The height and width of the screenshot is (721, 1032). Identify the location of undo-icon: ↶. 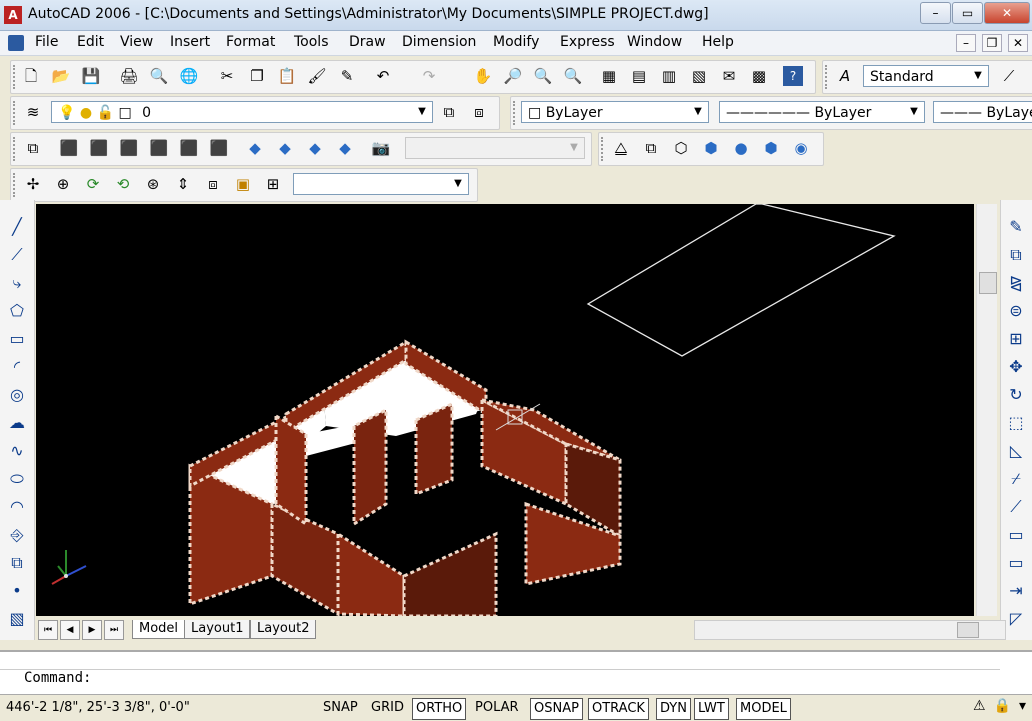
(383, 76).